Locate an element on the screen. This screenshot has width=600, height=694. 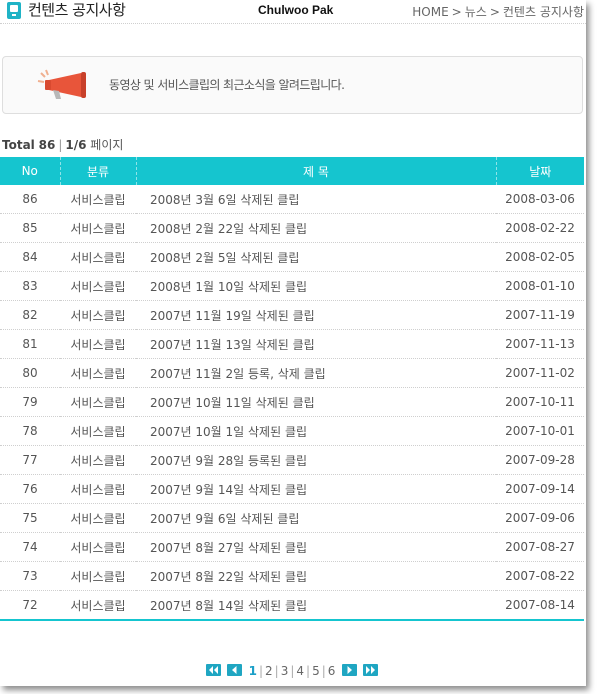
row-title-link: 2007년 8월 27일 삭제된 클립 is located at coordinates (316, 547).